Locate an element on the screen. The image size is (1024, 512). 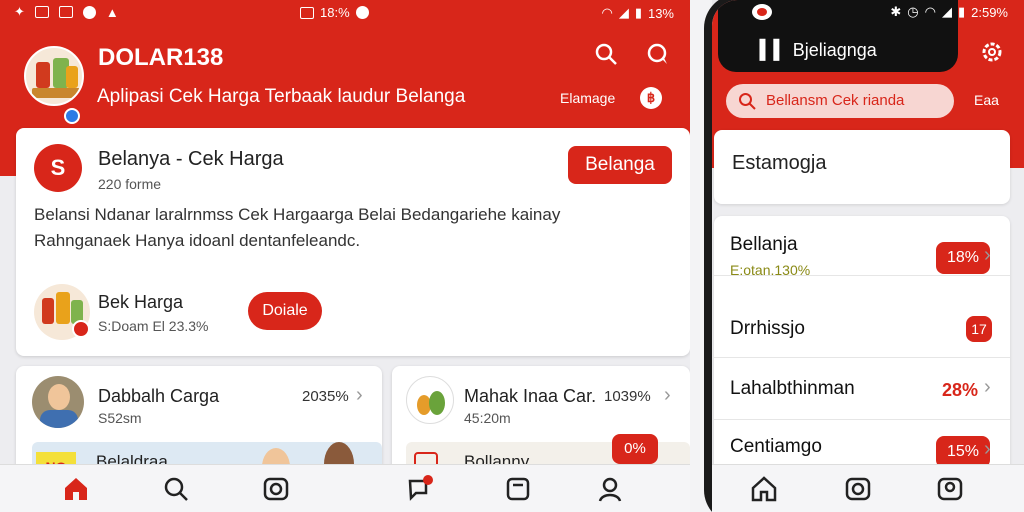
record-icon is located at coordinates (362, 12).